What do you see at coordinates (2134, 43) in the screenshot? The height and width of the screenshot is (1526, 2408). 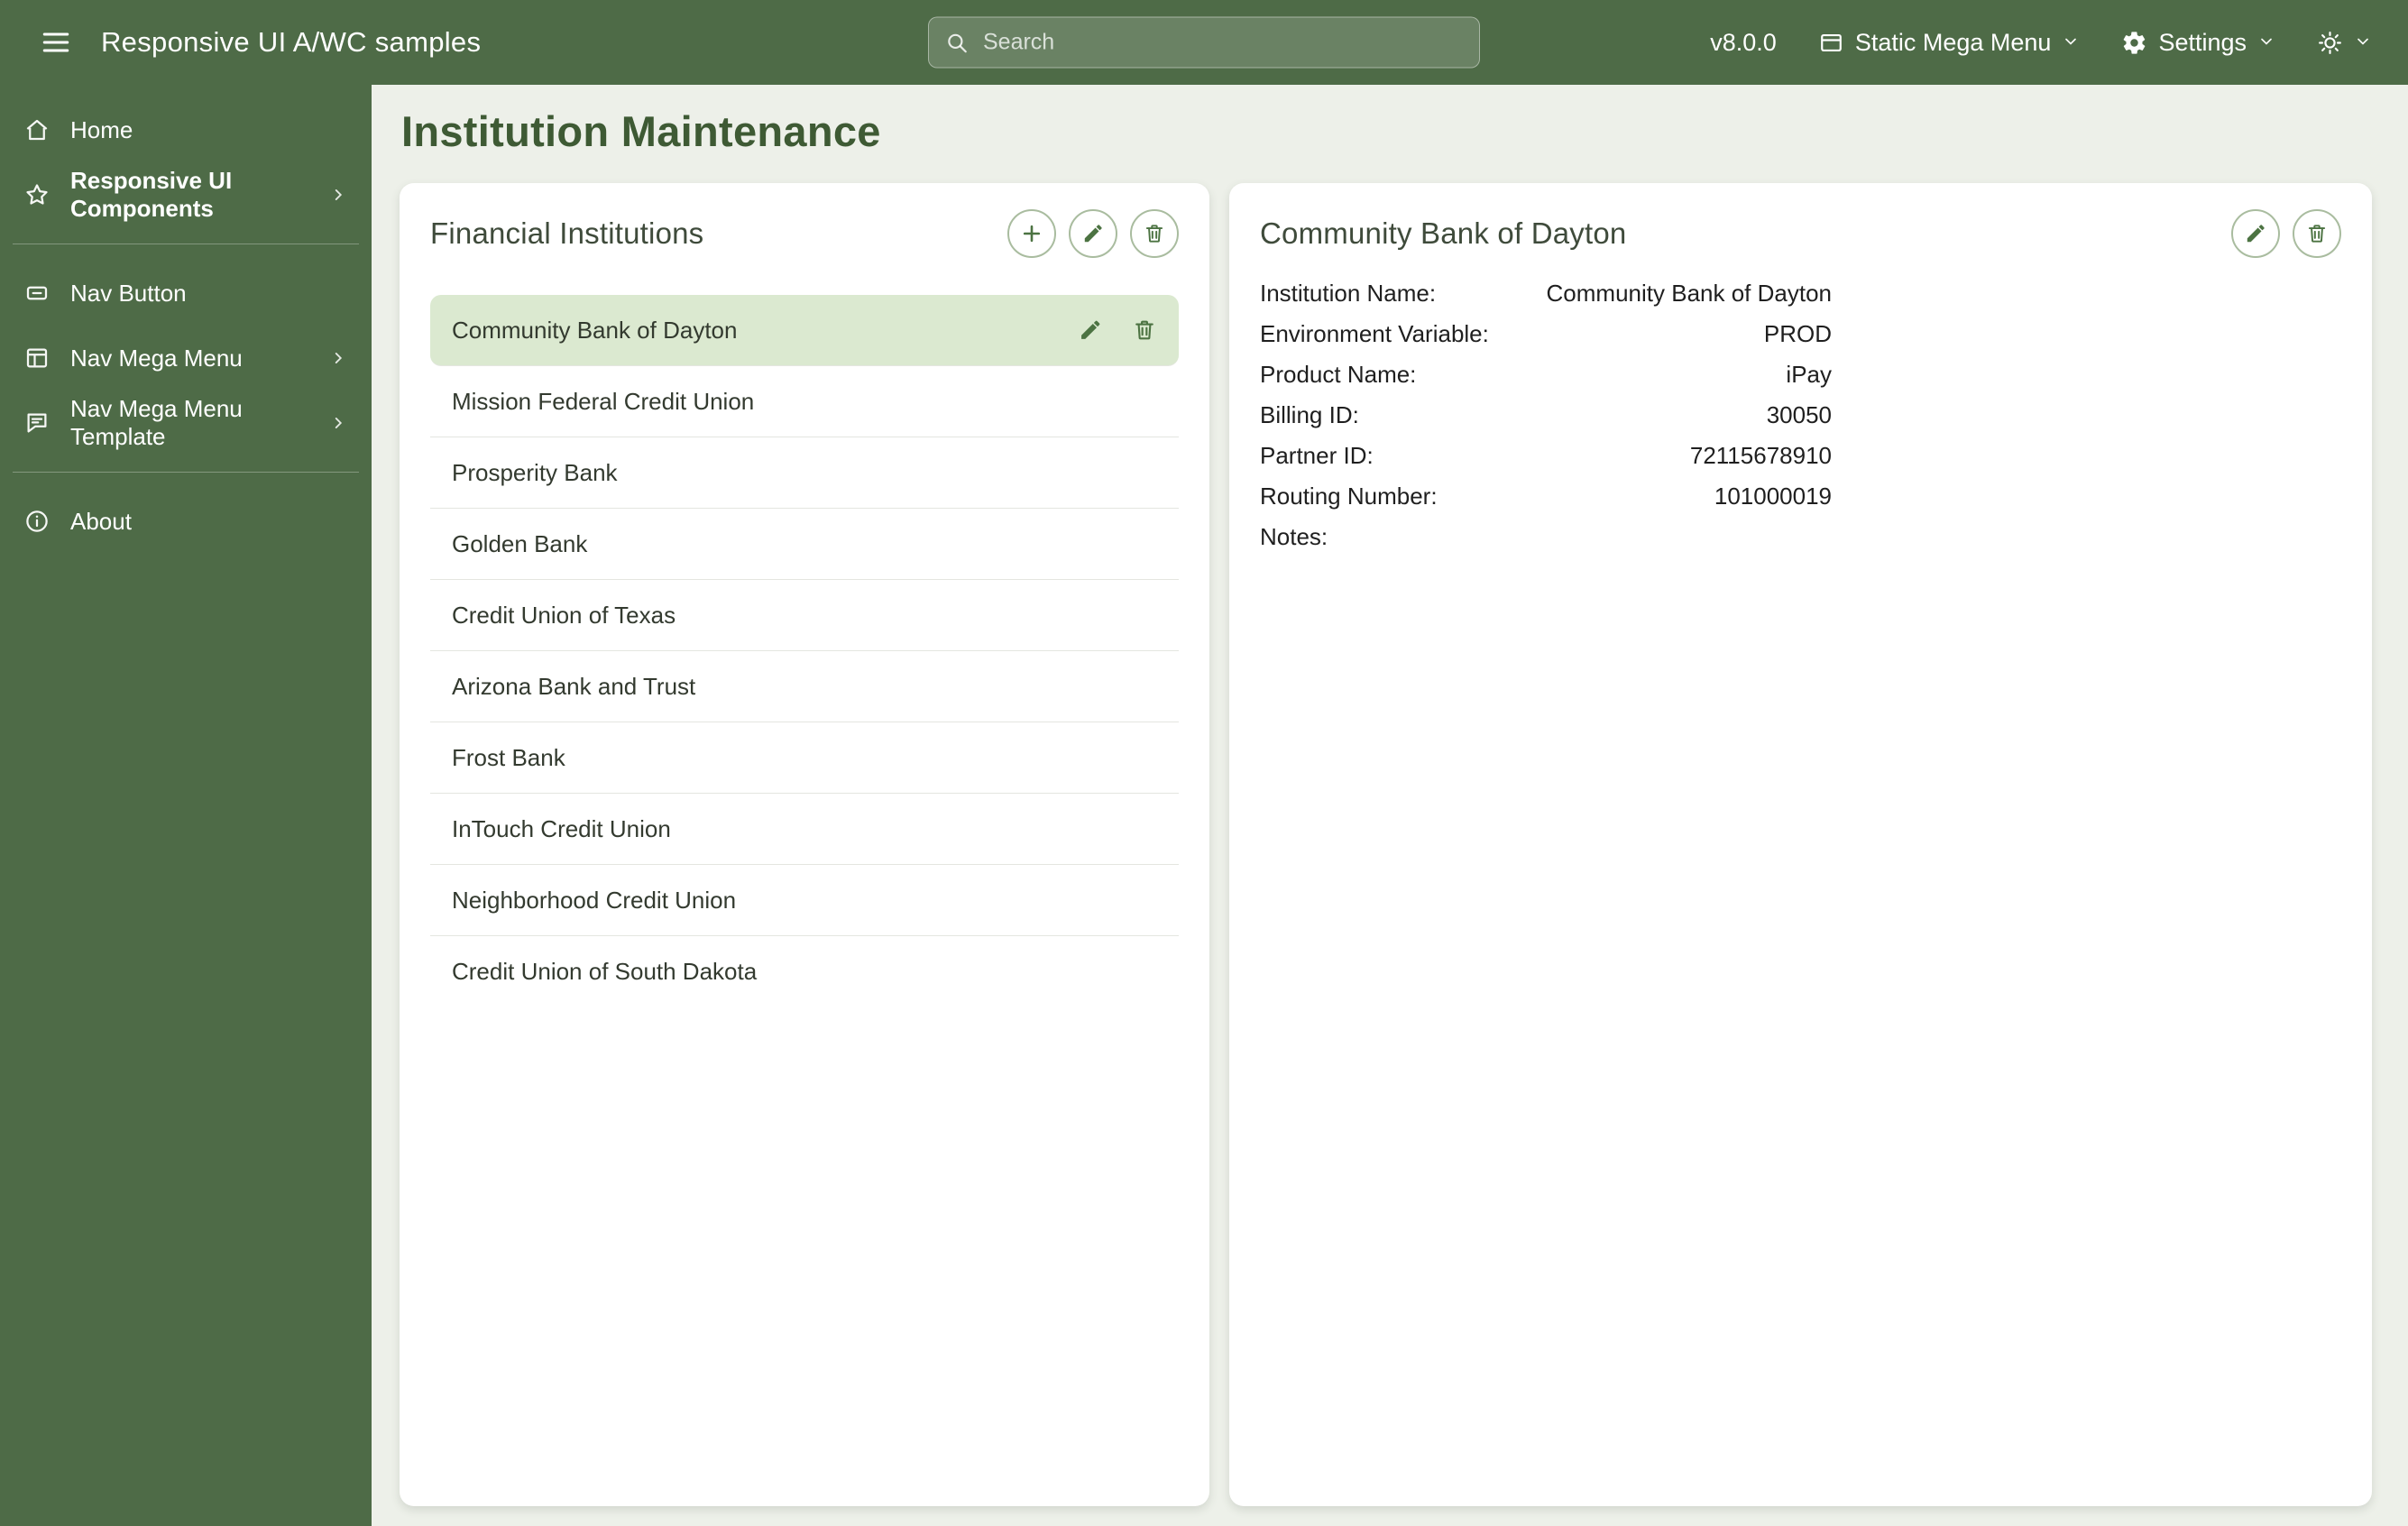 I see `gear-icon` at bounding box center [2134, 43].